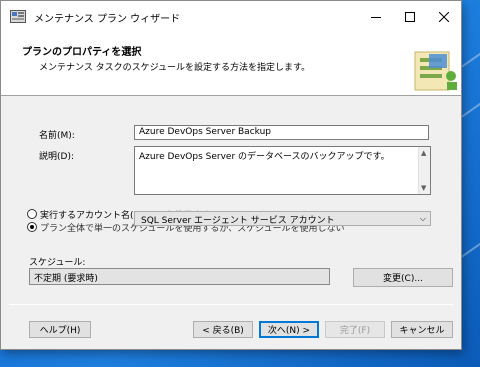  I want to click on run-as-label: 実行するアカウント名(R):, so click(95, 214).